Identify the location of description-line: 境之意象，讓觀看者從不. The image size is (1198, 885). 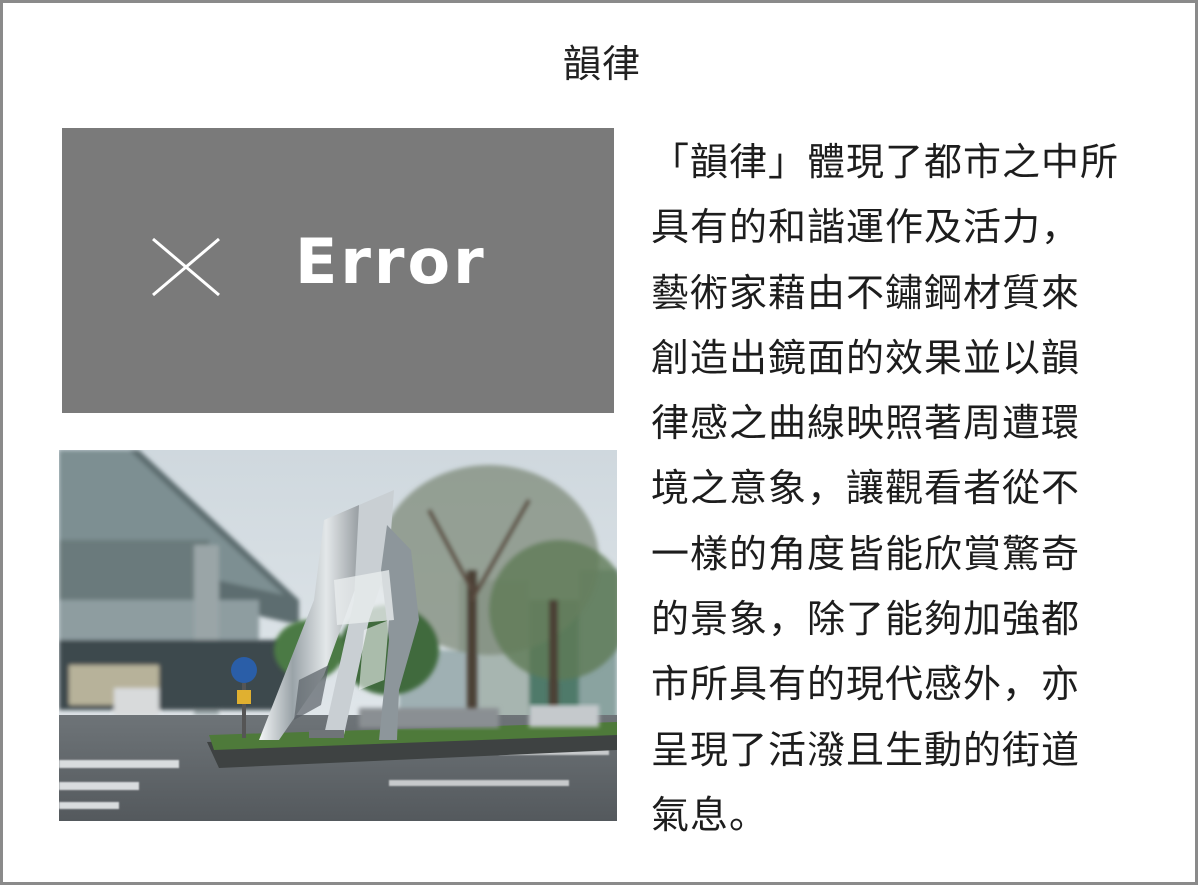
(866, 488).